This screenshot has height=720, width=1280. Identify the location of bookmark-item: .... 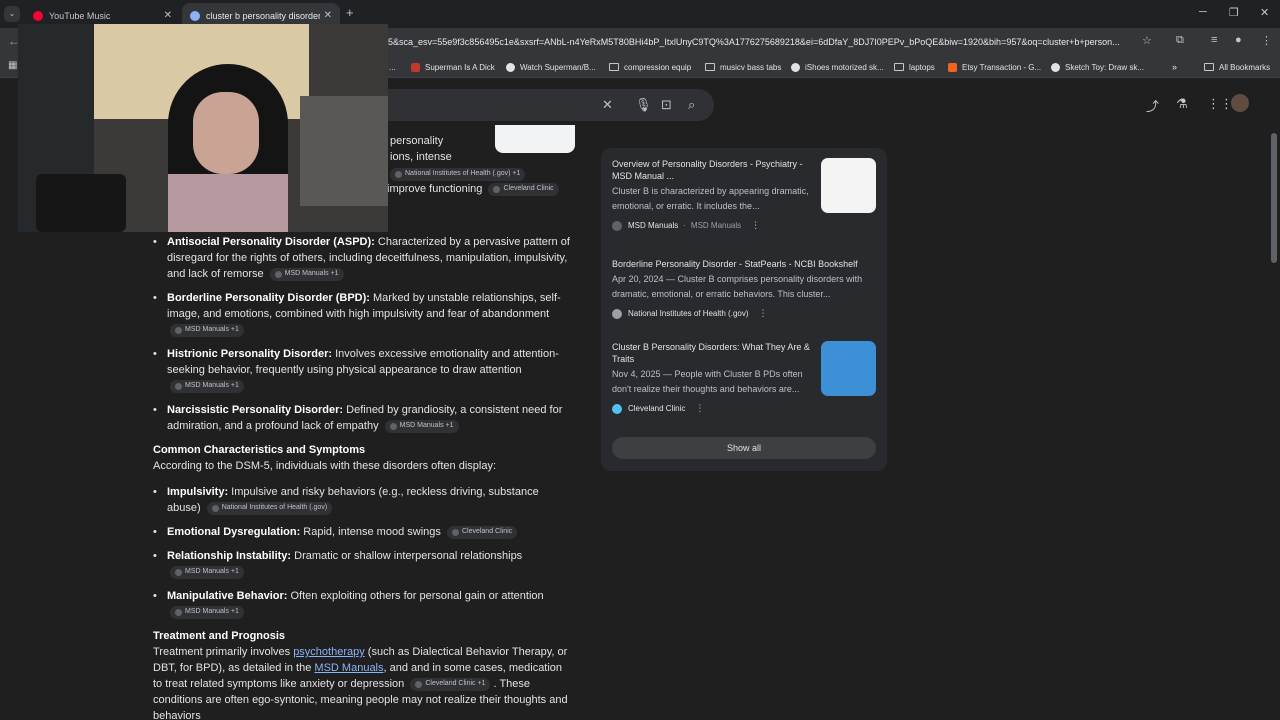
(392, 67).